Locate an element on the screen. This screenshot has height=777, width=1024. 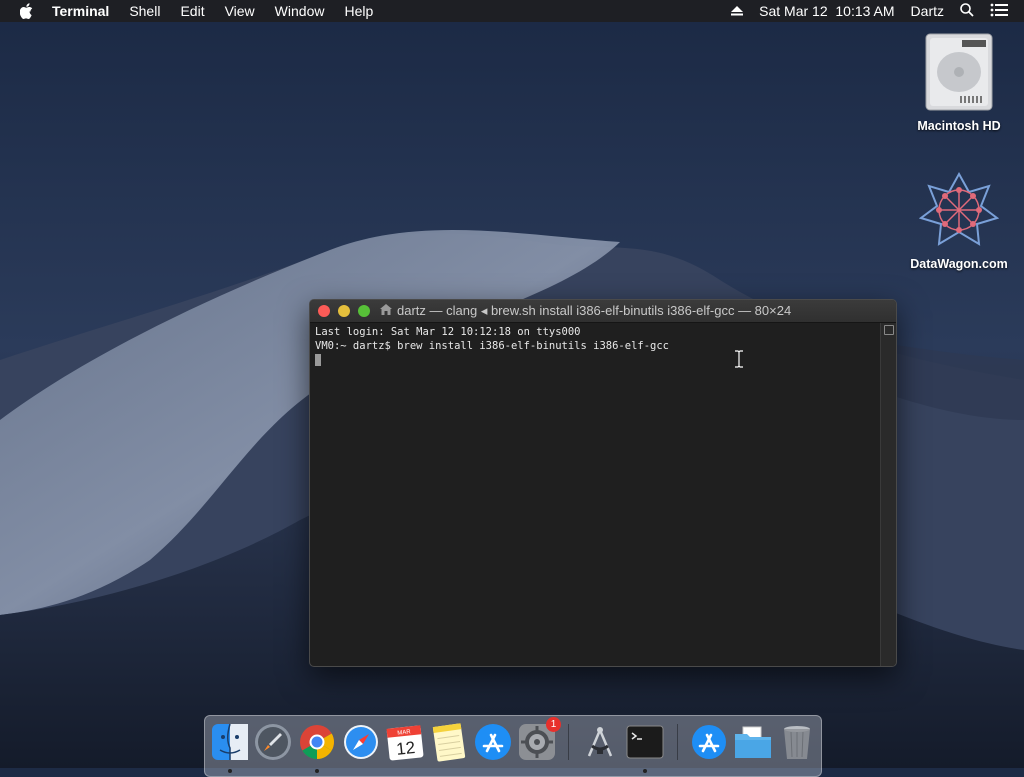
notification-badge: 1 is located at coordinates (553, 724).